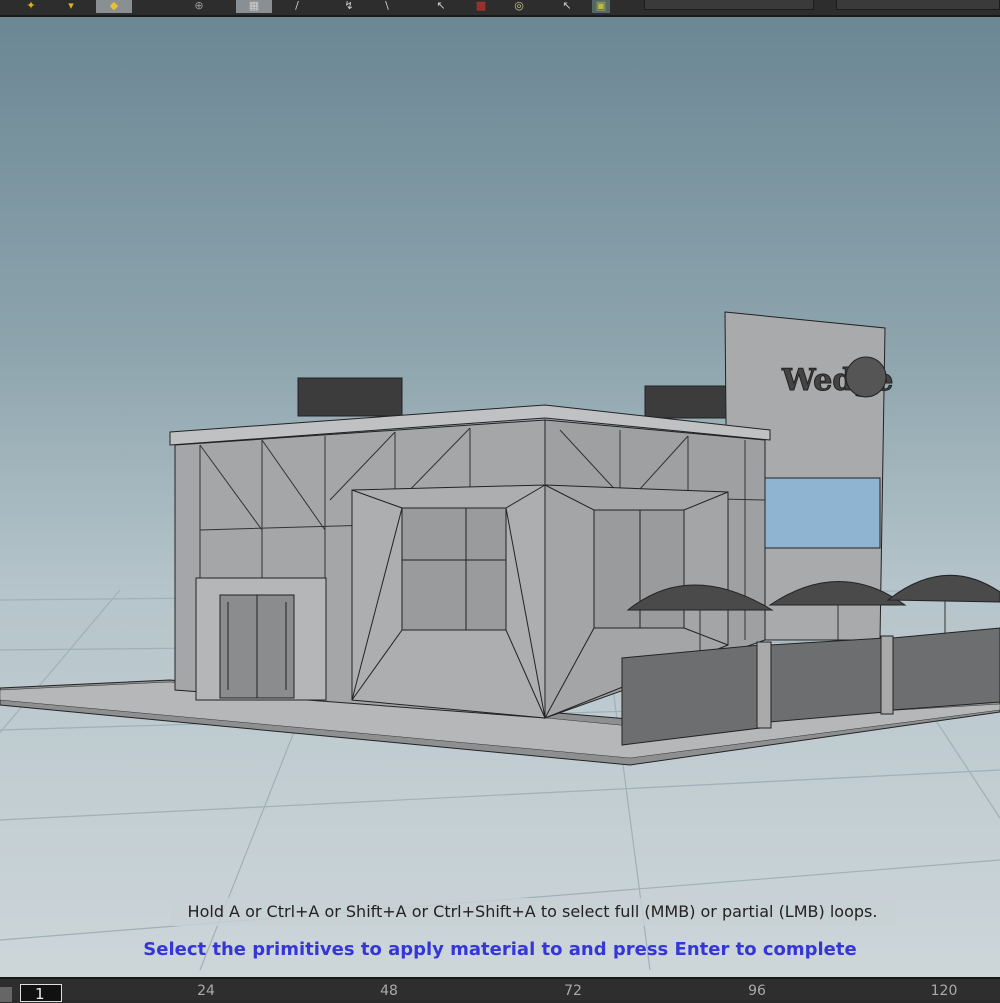  Describe the element at coordinates (114, 6) in the screenshot. I see `handle-icon: ◆` at that location.